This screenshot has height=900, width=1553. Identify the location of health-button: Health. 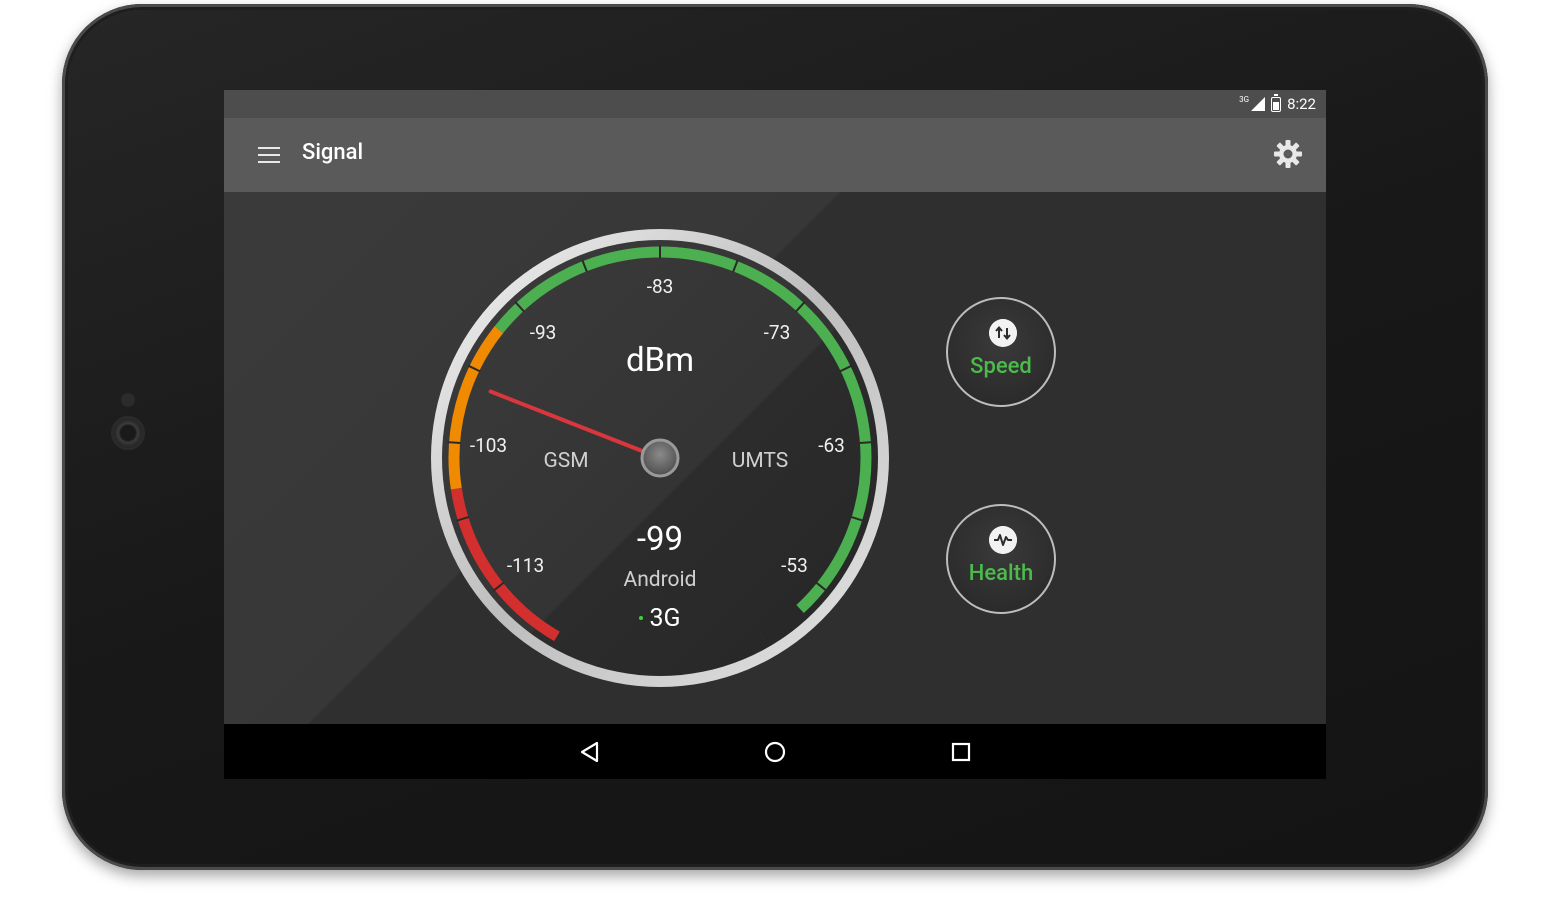
(1001, 559).